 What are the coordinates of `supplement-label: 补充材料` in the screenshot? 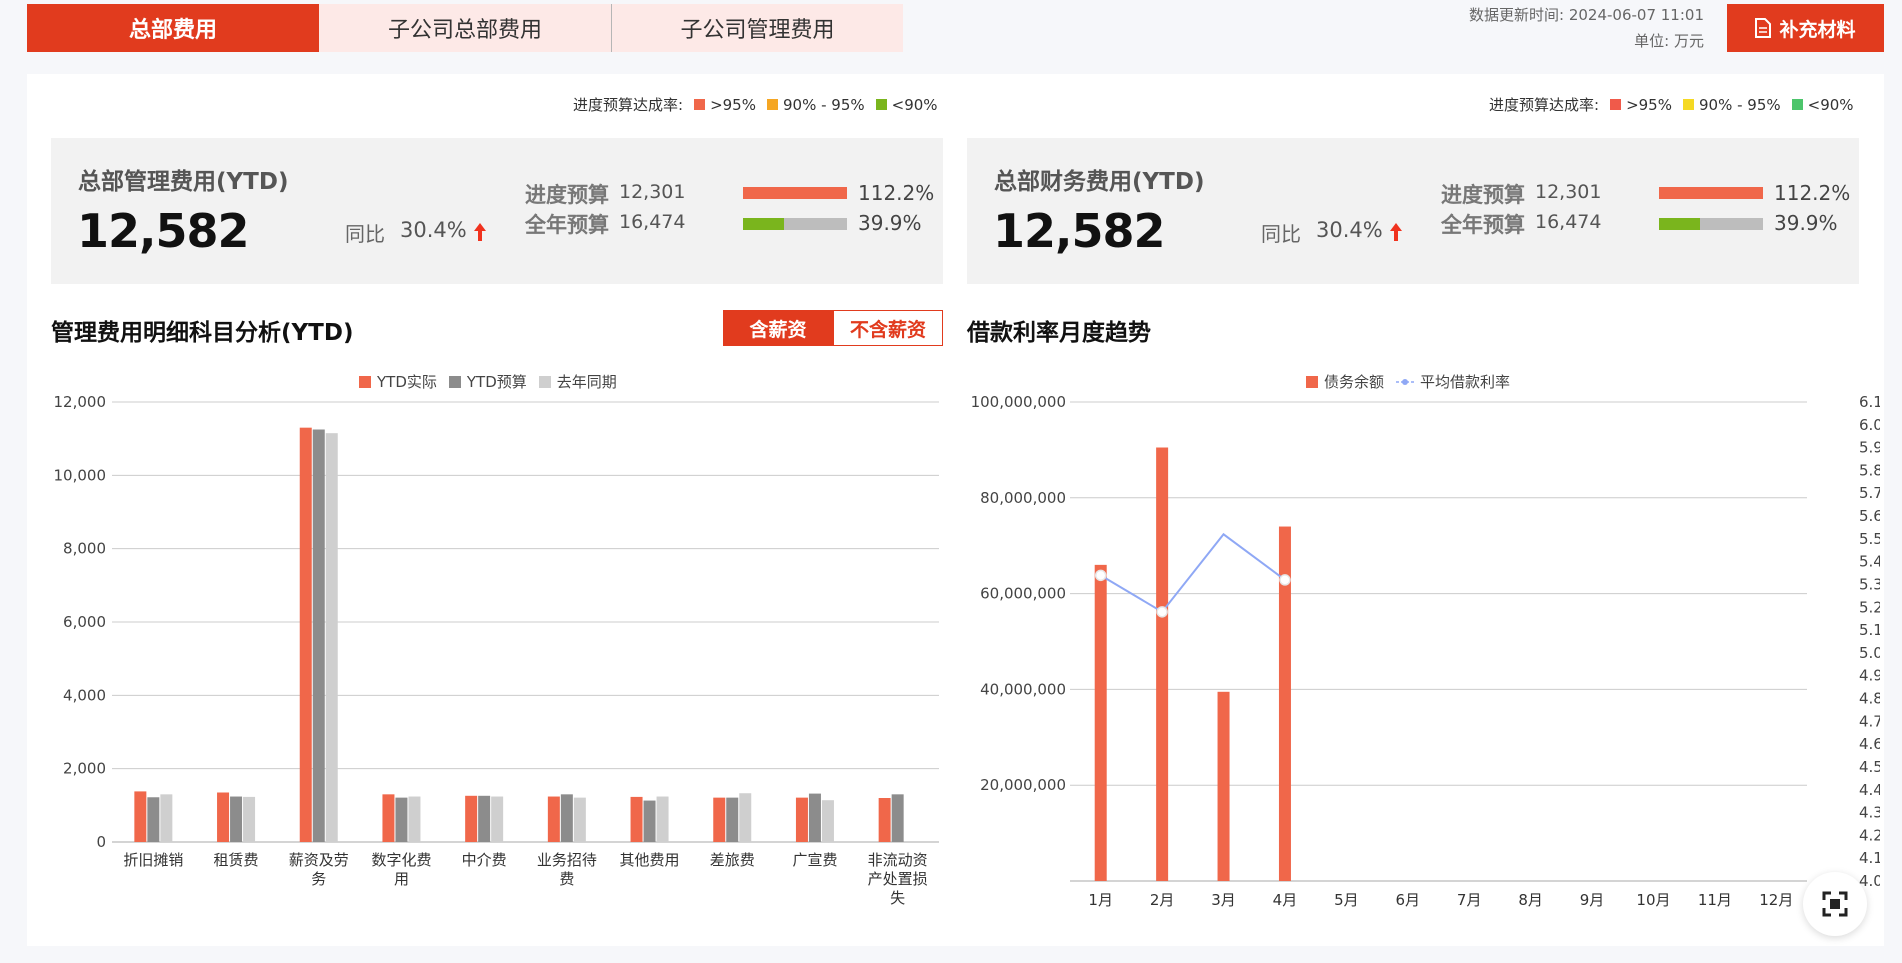 It's located at (1817, 29).